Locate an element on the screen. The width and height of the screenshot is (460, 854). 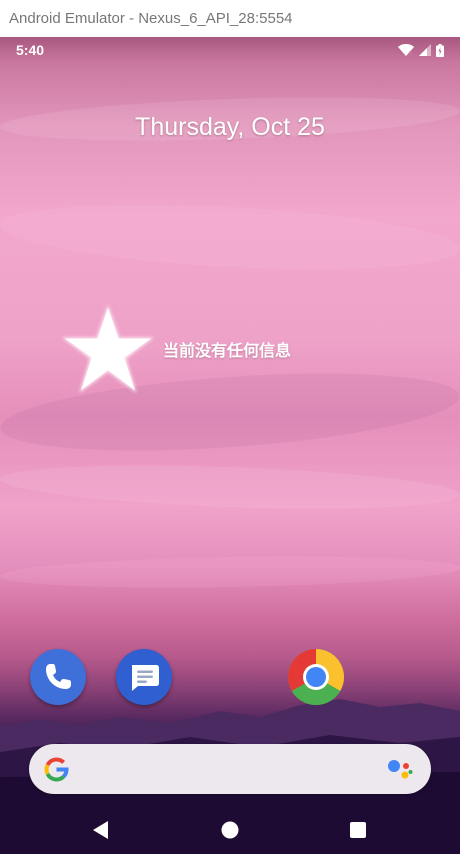
back-icon is located at coordinates (101, 830).